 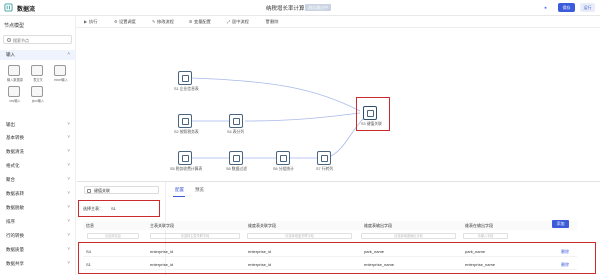 I want to click on flow-node-s4, so click(x=236, y=121).